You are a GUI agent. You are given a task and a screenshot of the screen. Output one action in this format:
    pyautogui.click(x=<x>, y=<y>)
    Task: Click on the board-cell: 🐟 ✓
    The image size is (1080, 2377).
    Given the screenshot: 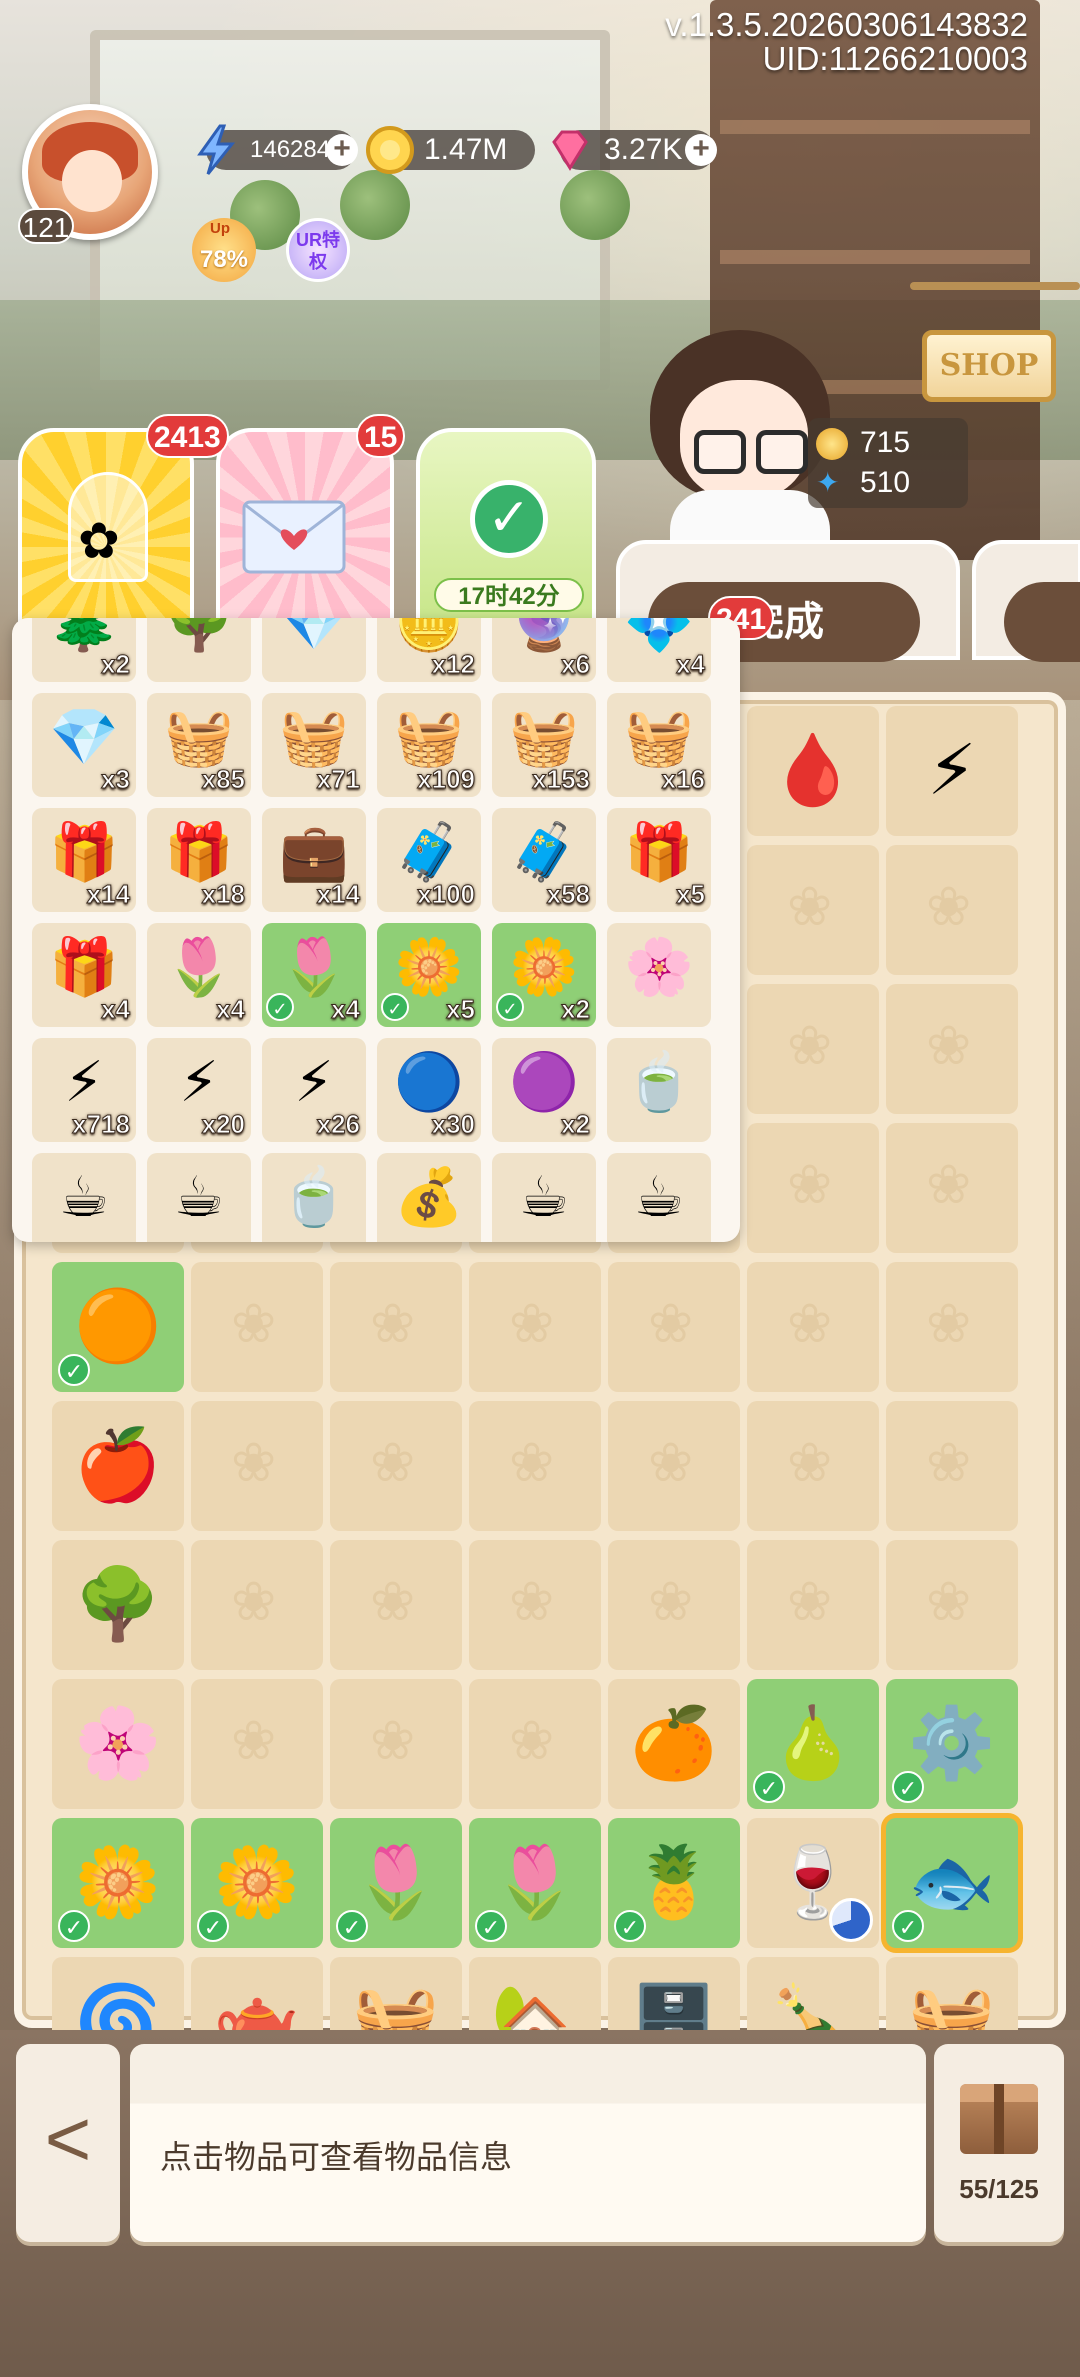 What is the action you would take?
    pyautogui.click(x=952, y=1883)
    